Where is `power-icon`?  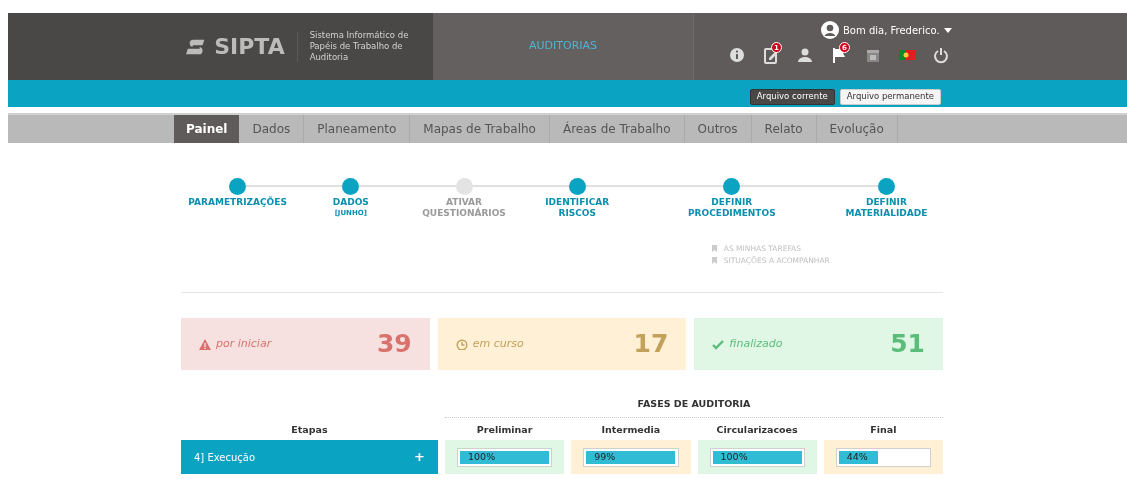 power-icon is located at coordinates (941, 55).